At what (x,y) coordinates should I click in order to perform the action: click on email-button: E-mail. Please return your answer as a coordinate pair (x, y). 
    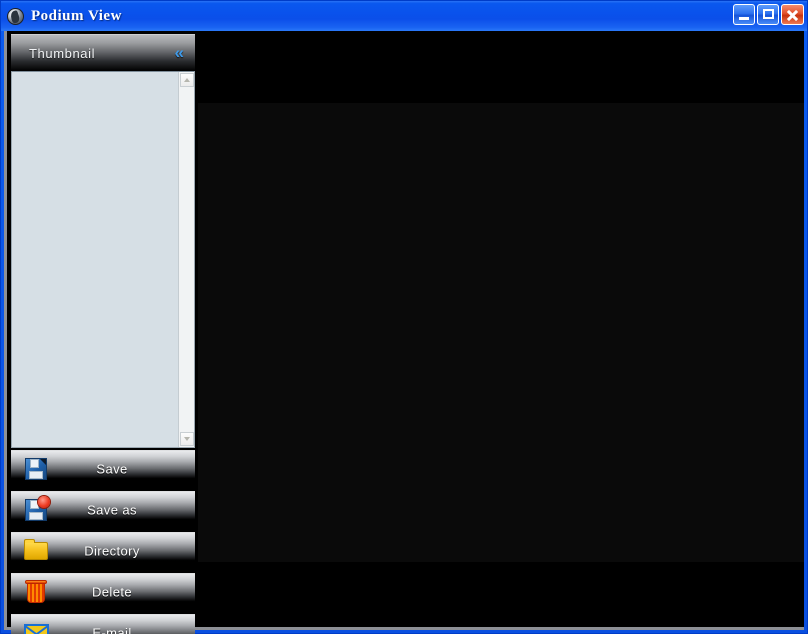
    Looking at the image, I should click on (103, 624).